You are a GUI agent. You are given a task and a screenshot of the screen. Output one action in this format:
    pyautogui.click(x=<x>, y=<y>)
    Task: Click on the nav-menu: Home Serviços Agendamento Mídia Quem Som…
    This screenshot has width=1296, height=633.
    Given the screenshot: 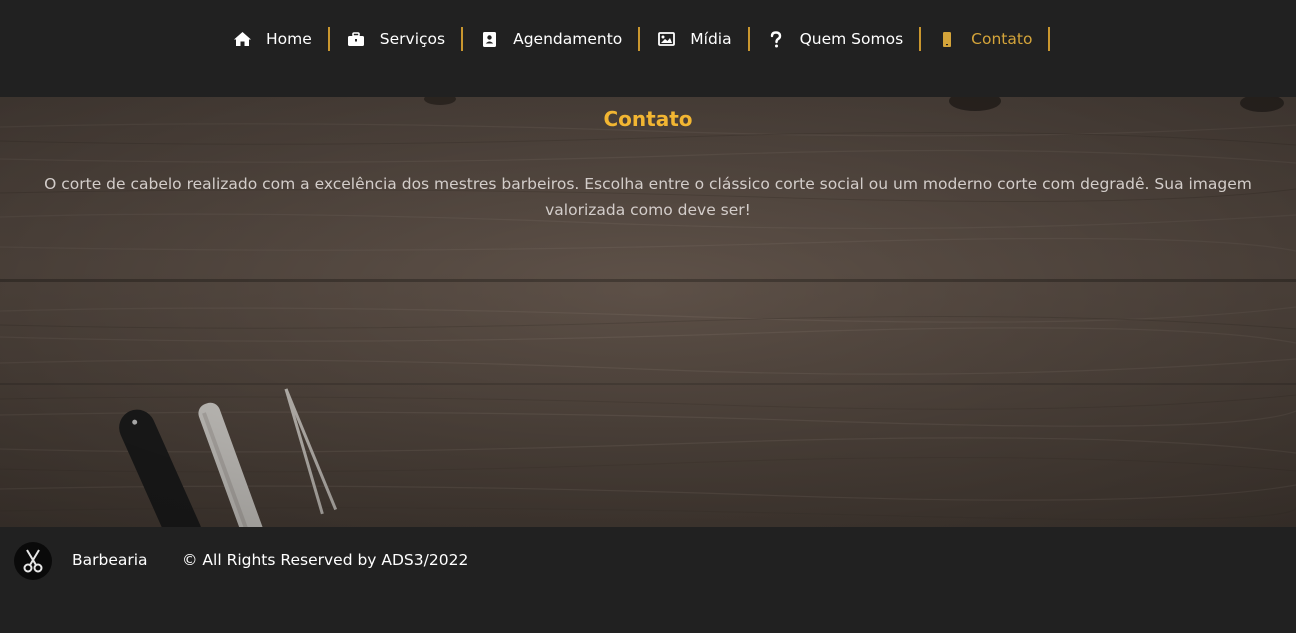 What is the action you would take?
    pyautogui.click(x=649, y=39)
    